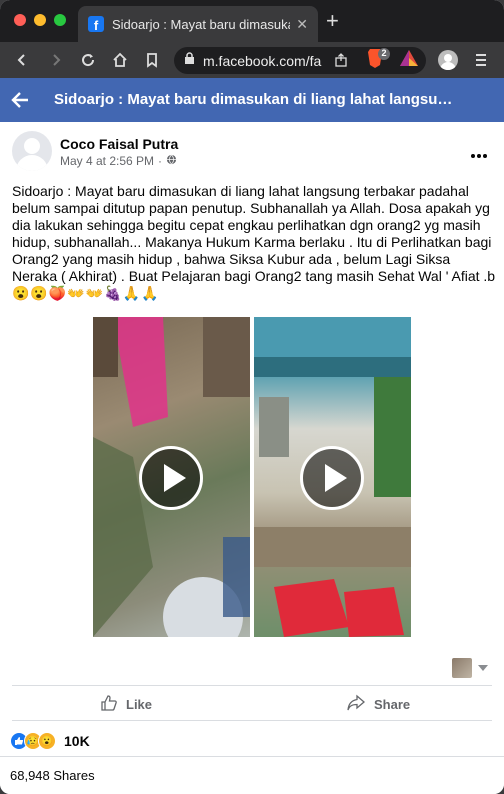 The image size is (504, 794). I want to click on post-timestamp: May 4 at 2:56 PM, so click(107, 161).